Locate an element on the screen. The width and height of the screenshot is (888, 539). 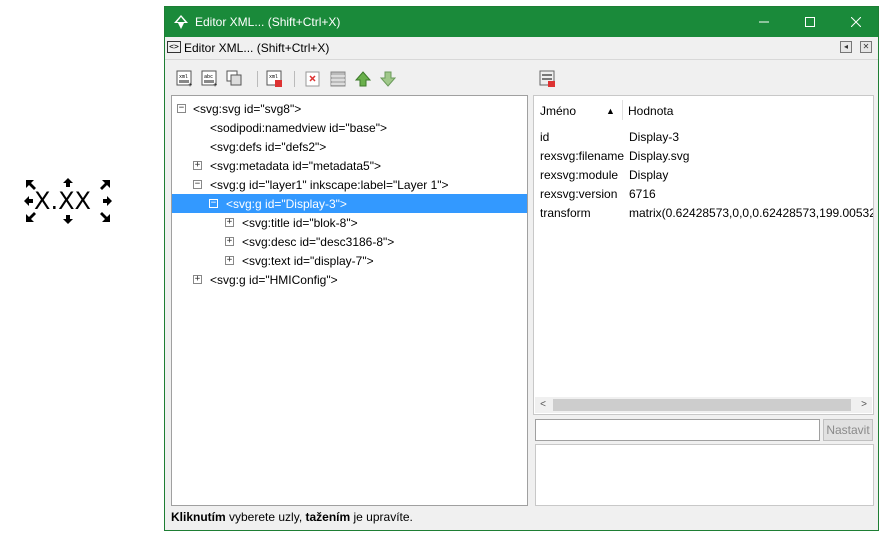
tree-node-label: <svg:g id="Display-3"> is located at coordinates (286, 204).